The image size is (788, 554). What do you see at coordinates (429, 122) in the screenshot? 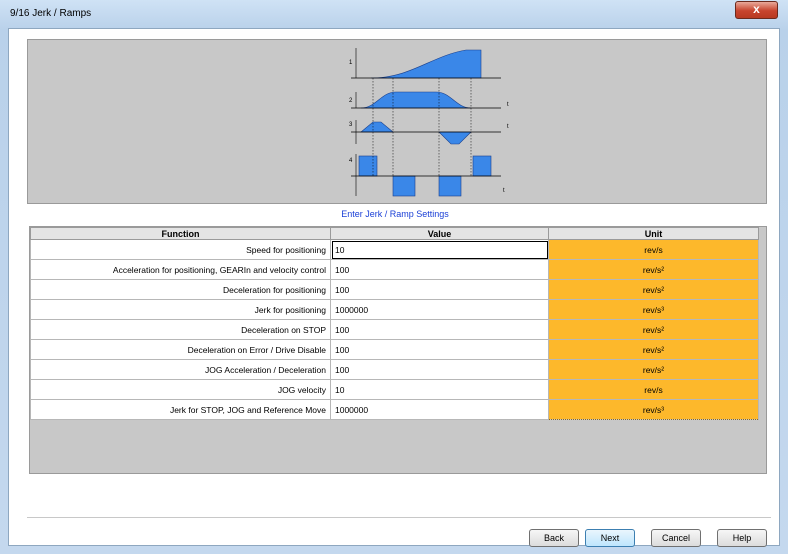
I see `jerk-ramp-diagram: 1 2 t 3 t 4 t` at bounding box center [429, 122].